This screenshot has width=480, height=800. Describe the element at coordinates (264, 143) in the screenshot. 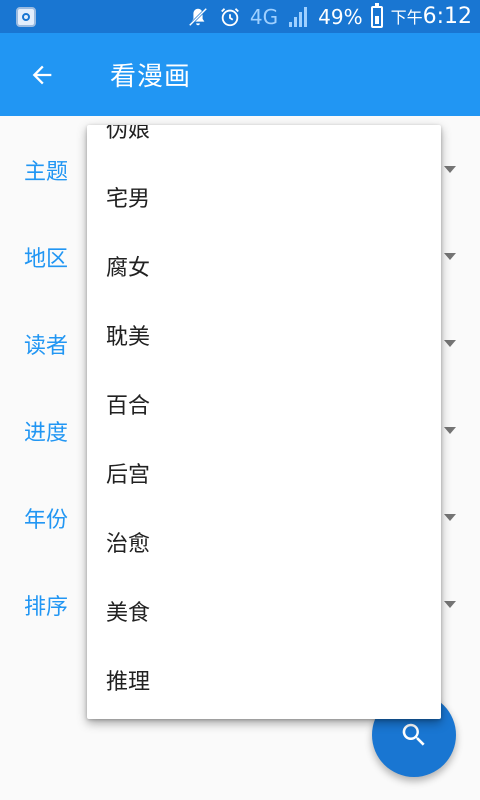

I see `dropdown-option: 伪娘` at that location.